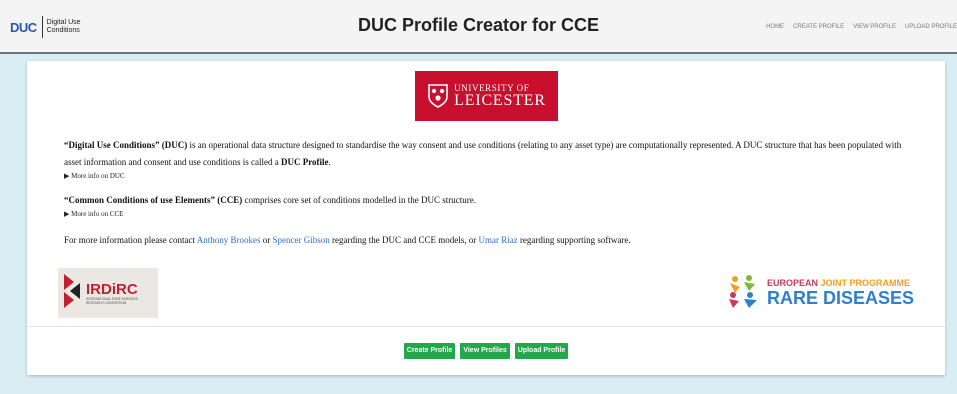  What do you see at coordinates (775, 27) in the screenshot?
I see `nav-home: HOME` at bounding box center [775, 27].